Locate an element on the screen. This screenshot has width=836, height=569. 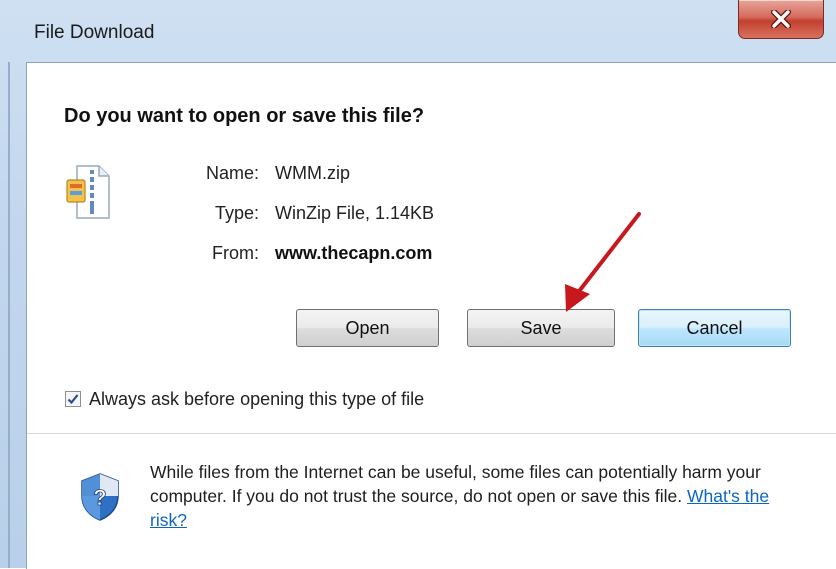
name-label: Name: is located at coordinates (232, 173).